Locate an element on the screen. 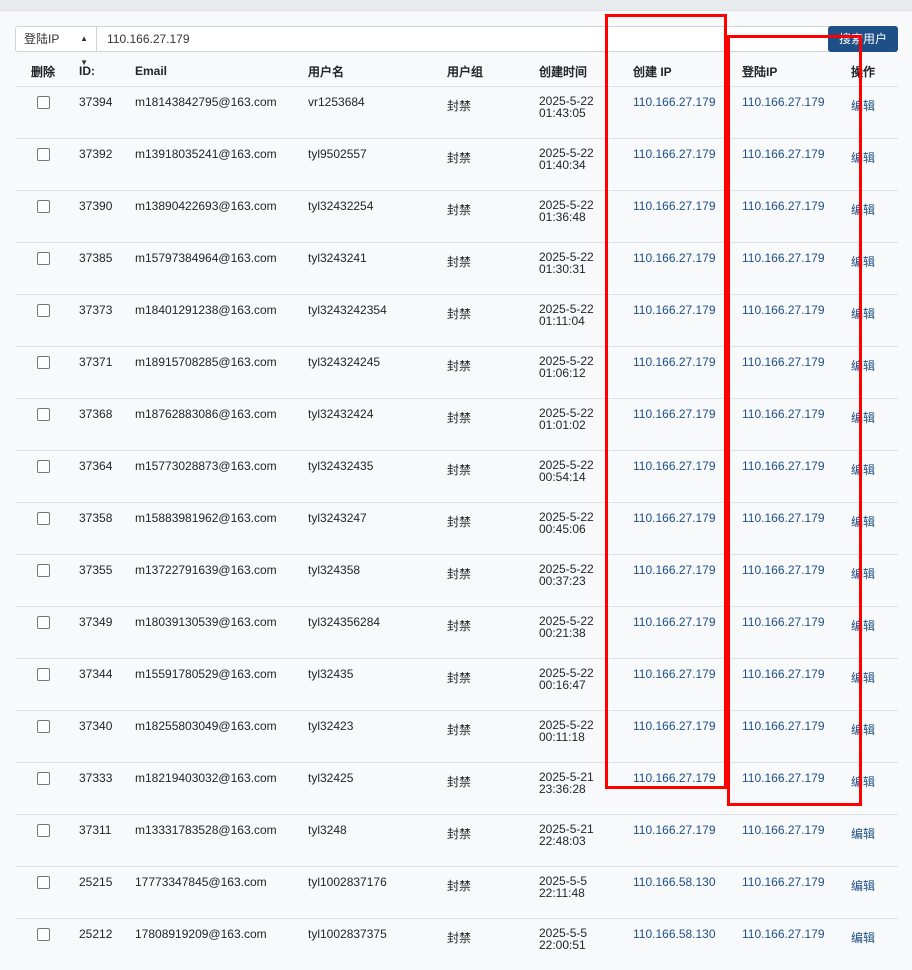 This screenshot has width=912, height=970. row-username: tyl32432435 is located at coordinates (369, 477).